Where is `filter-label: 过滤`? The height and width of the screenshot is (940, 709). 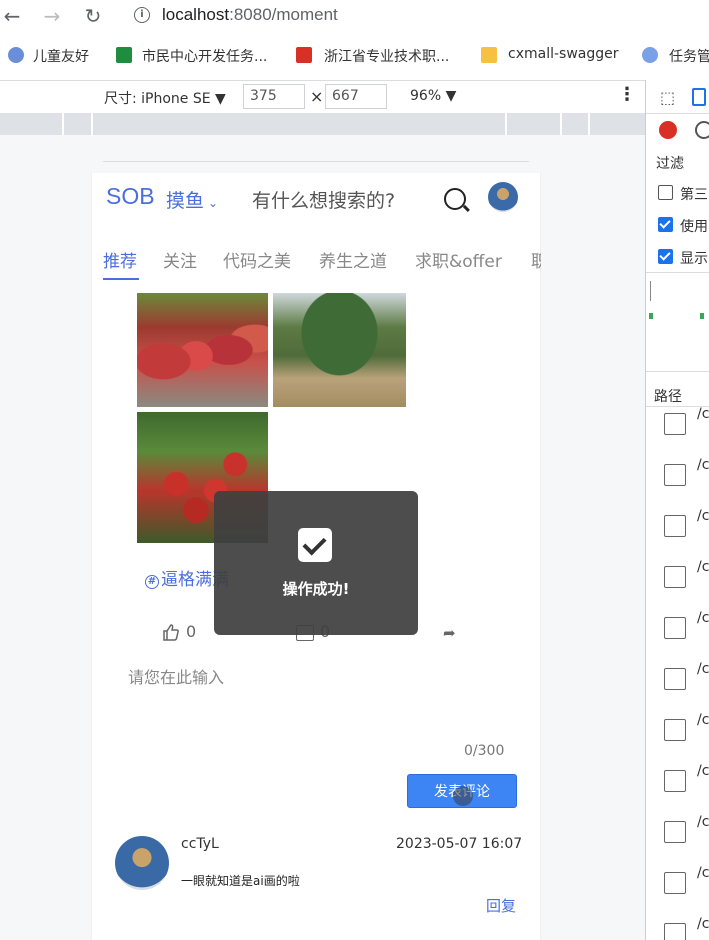 filter-label: 过滤 is located at coordinates (682, 163).